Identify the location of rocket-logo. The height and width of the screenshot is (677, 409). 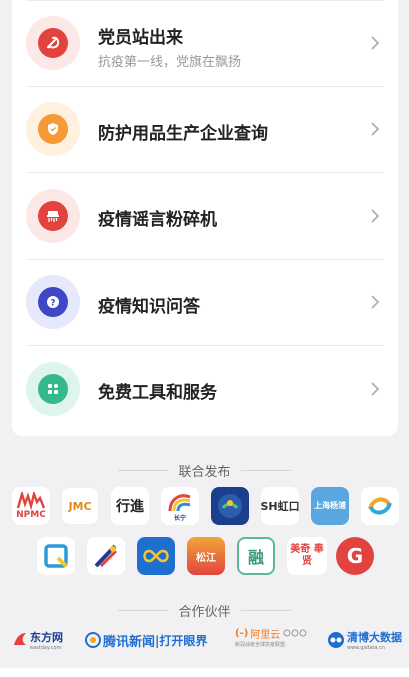
(106, 556).